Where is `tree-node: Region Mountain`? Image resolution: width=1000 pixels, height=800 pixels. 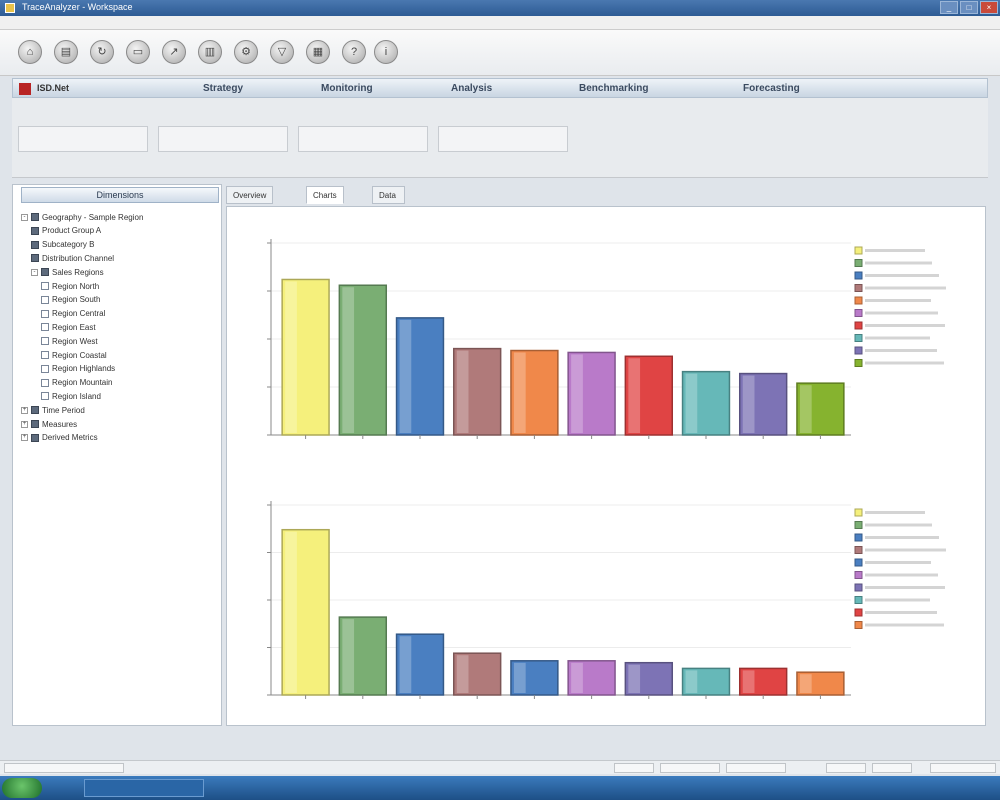
tree-node: Region Mountain is located at coordinates (76, 383).